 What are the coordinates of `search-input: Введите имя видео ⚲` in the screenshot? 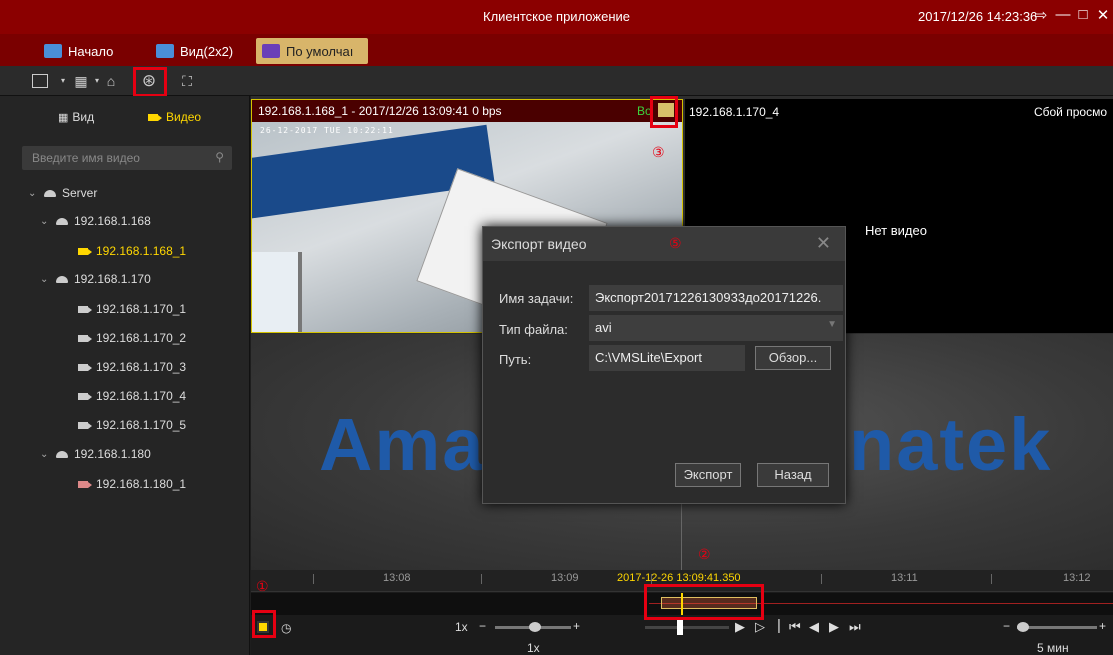 It's located at (127, 158).